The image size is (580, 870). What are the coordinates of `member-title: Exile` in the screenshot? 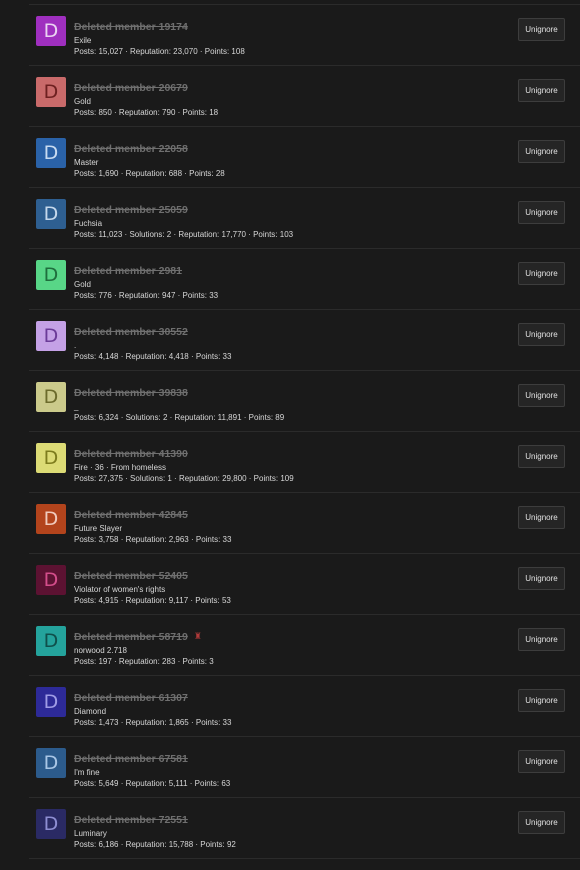 It's located at (83, 40).